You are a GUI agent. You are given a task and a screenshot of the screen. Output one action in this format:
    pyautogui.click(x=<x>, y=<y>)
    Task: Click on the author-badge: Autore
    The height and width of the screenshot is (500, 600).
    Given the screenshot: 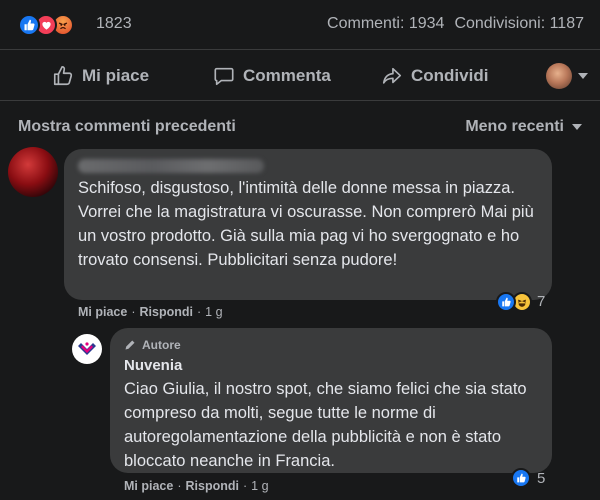 What is the action you would take?
    pyautogui.click(x=152, y=345)
    